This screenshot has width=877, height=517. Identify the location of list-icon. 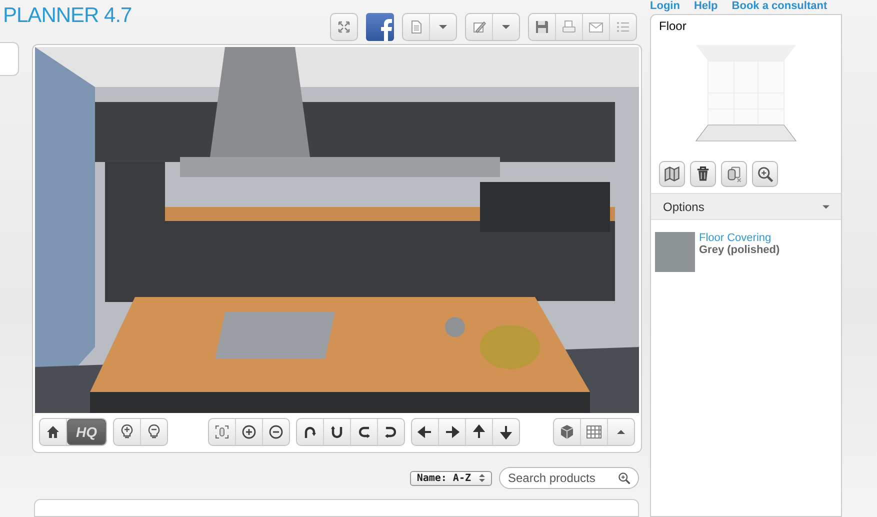
(623, 27).